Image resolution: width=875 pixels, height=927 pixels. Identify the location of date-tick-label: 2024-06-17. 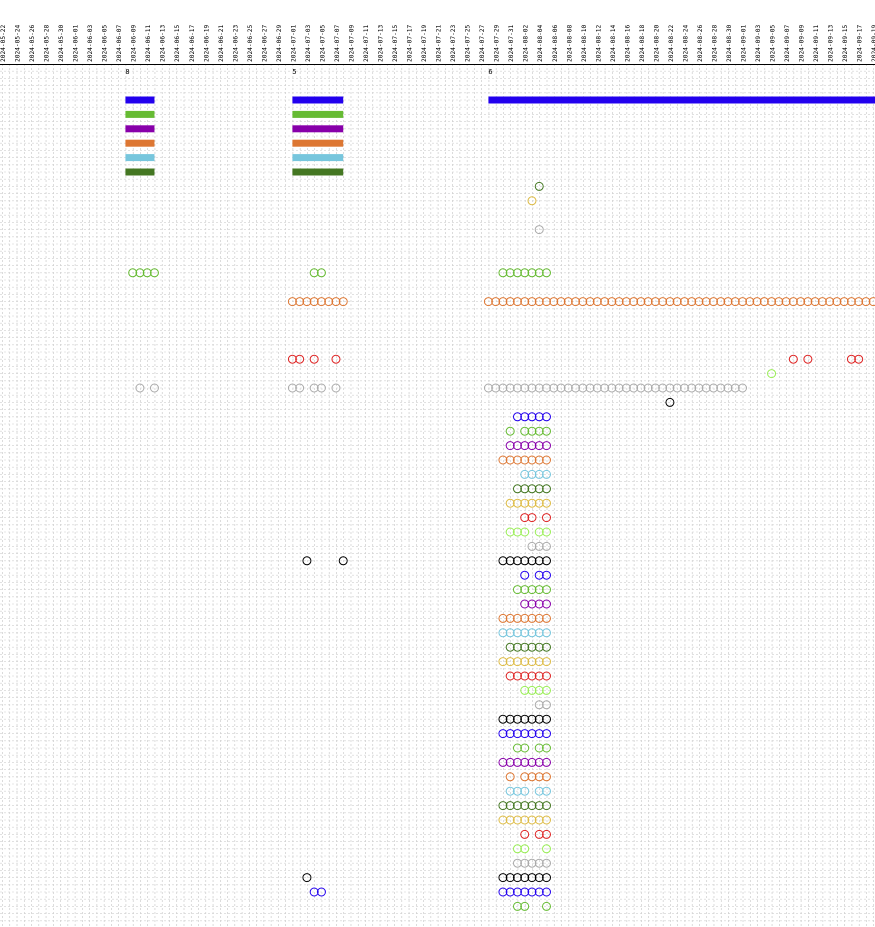
(192, 43).